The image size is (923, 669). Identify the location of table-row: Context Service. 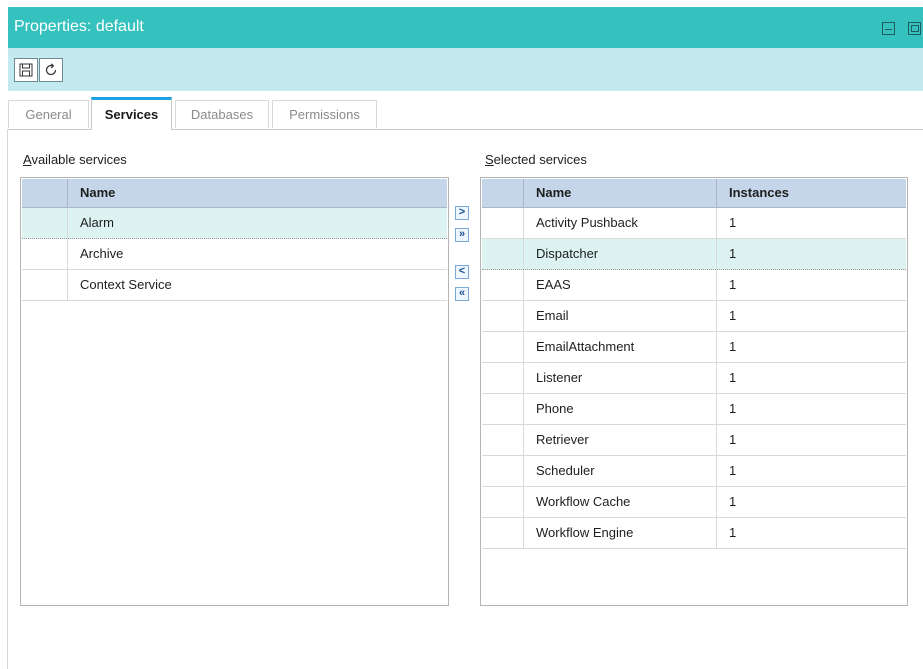
(234, 285).